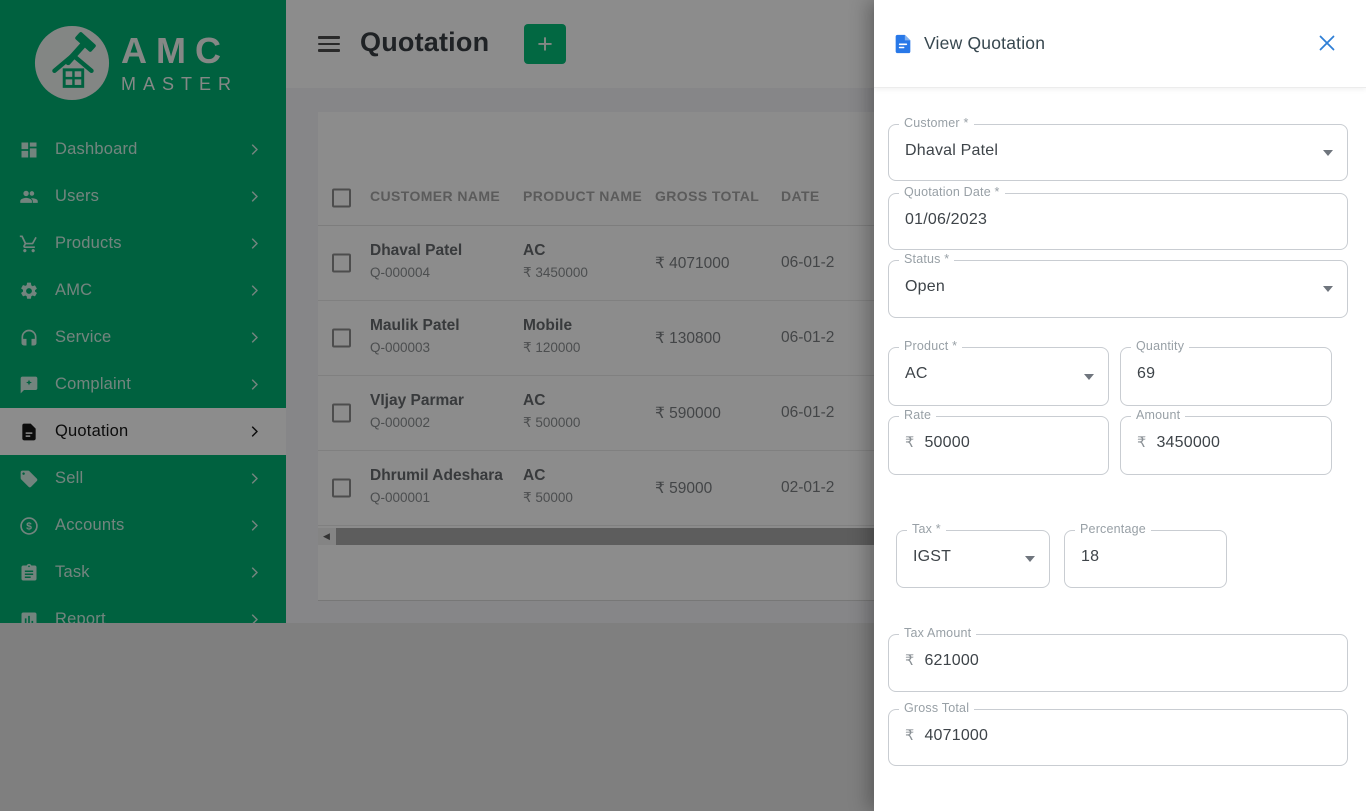 This screenshot has height=811, width=1366. Describe the element at coordinates (916, 373) in the screenshot. I see `product-value: AC` at that location.